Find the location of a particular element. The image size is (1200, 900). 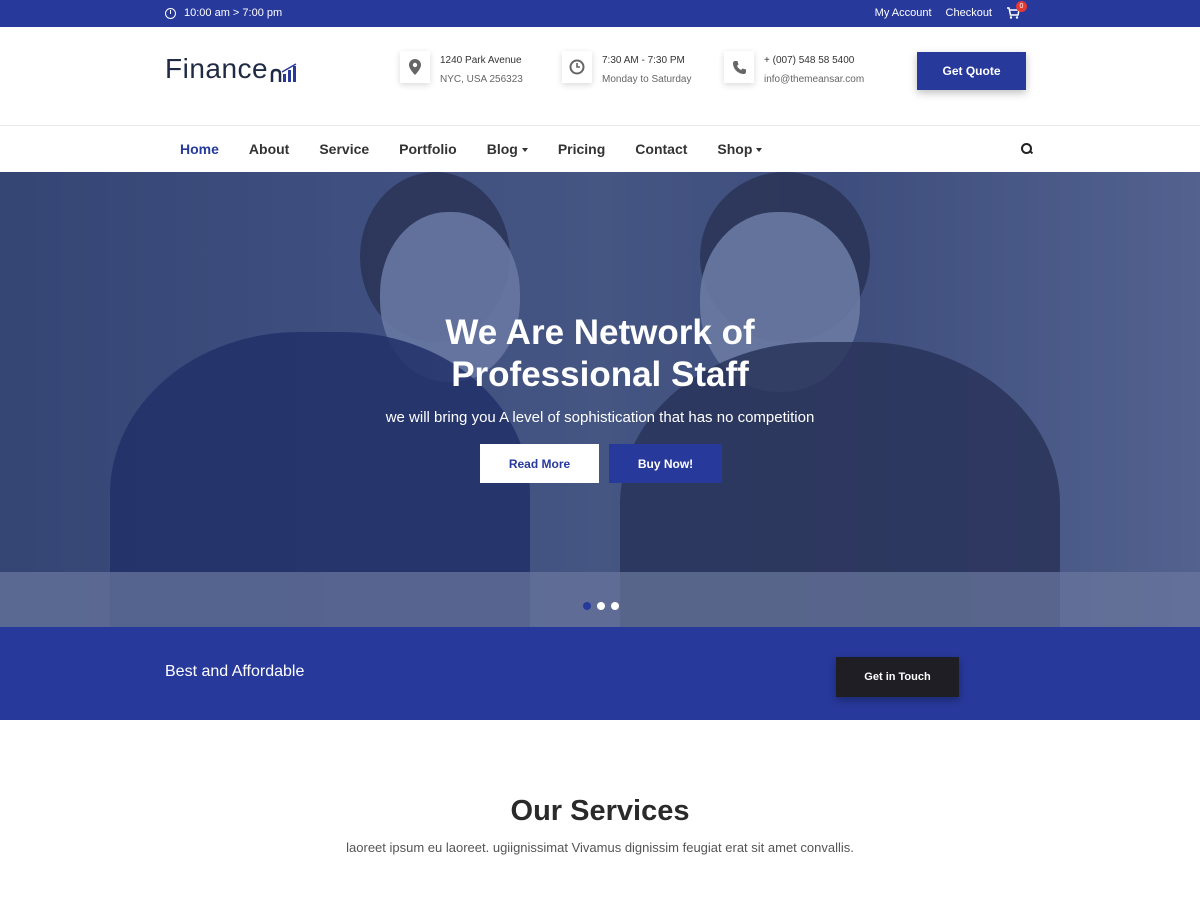

nav-item-home: Home is located at coordinates (199, 149).